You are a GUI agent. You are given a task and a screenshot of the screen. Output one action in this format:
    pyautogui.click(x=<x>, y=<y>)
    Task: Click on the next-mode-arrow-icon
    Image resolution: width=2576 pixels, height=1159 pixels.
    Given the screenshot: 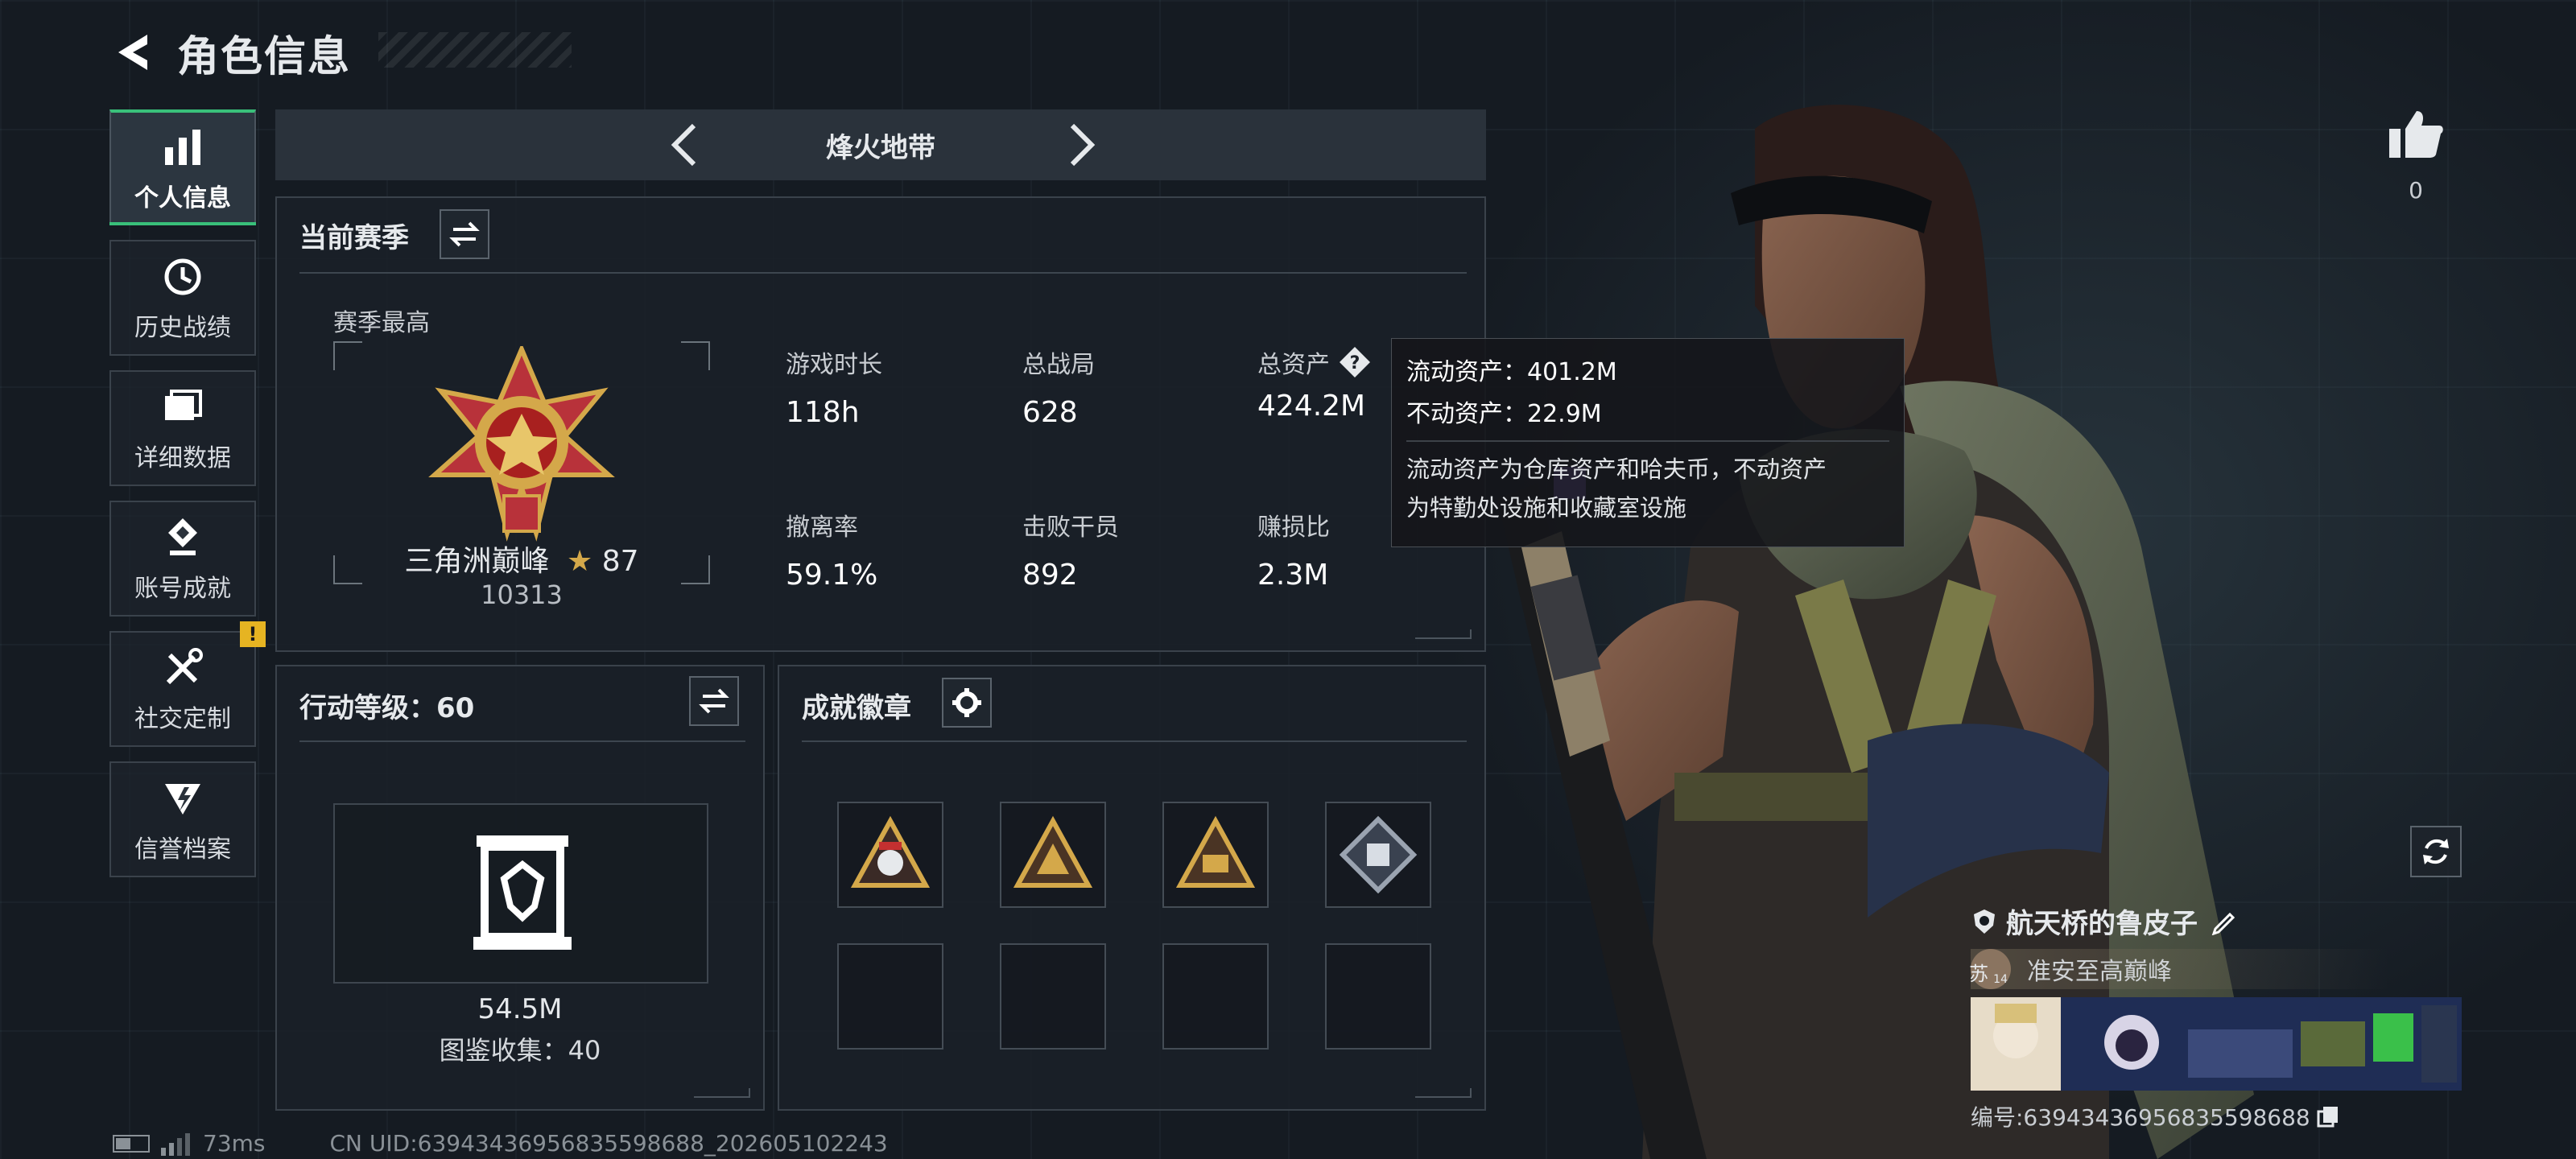 What is the action you would take?
    pyautogui.click(x=1080, y=145)
    